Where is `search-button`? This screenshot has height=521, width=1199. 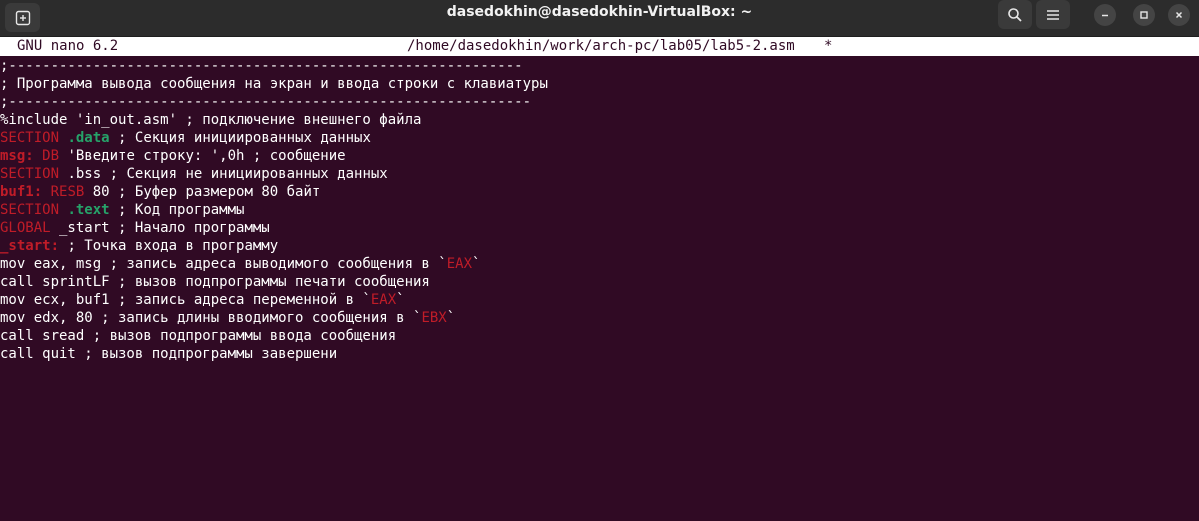 search-button is located at coordinates (1015, 14).